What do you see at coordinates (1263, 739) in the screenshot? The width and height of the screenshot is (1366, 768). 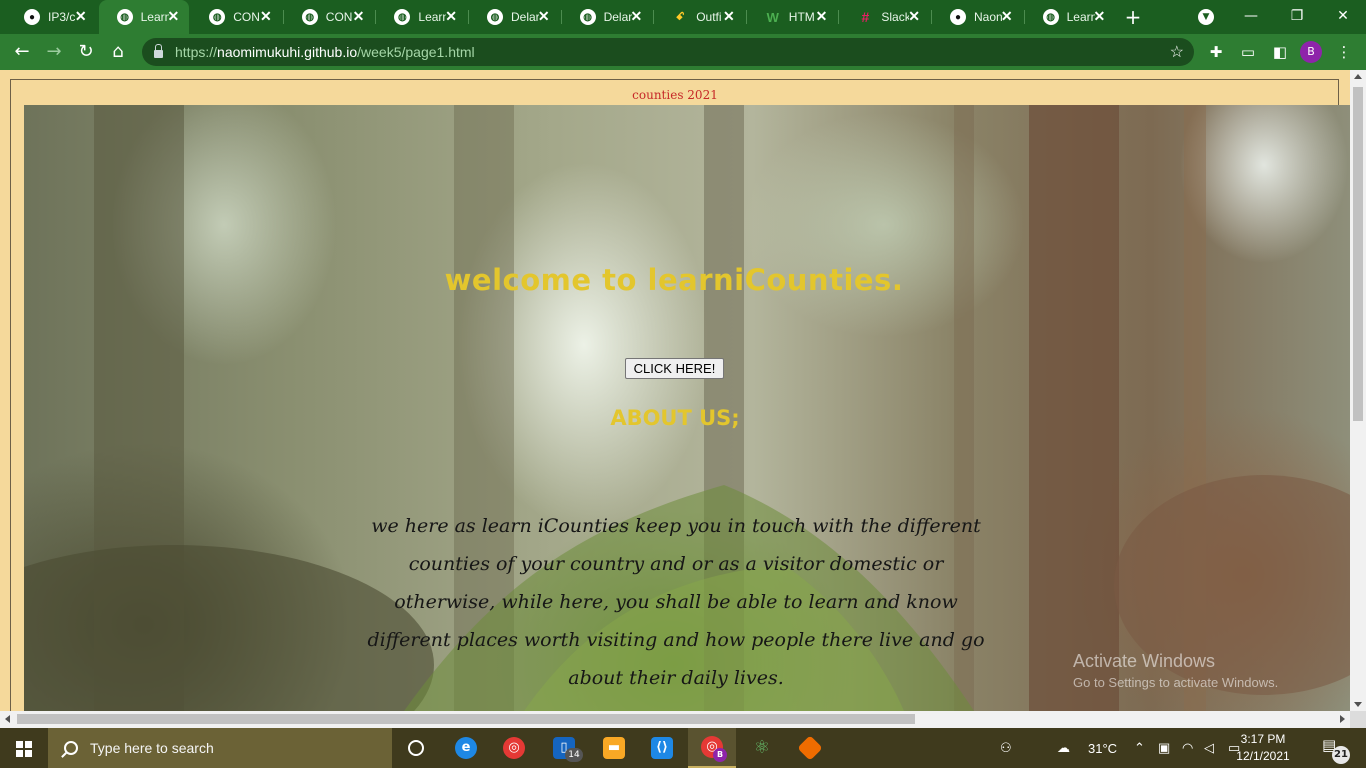 I see `clock-time: 3:17 PM` at bounding box center [1263, 739].